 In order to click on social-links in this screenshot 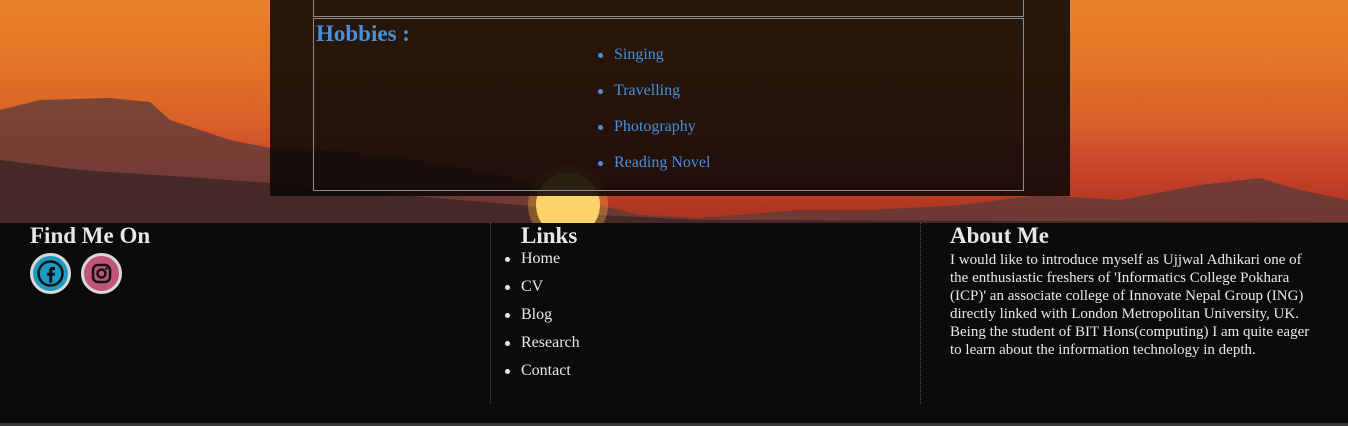, I will do `click(90, 273)`.